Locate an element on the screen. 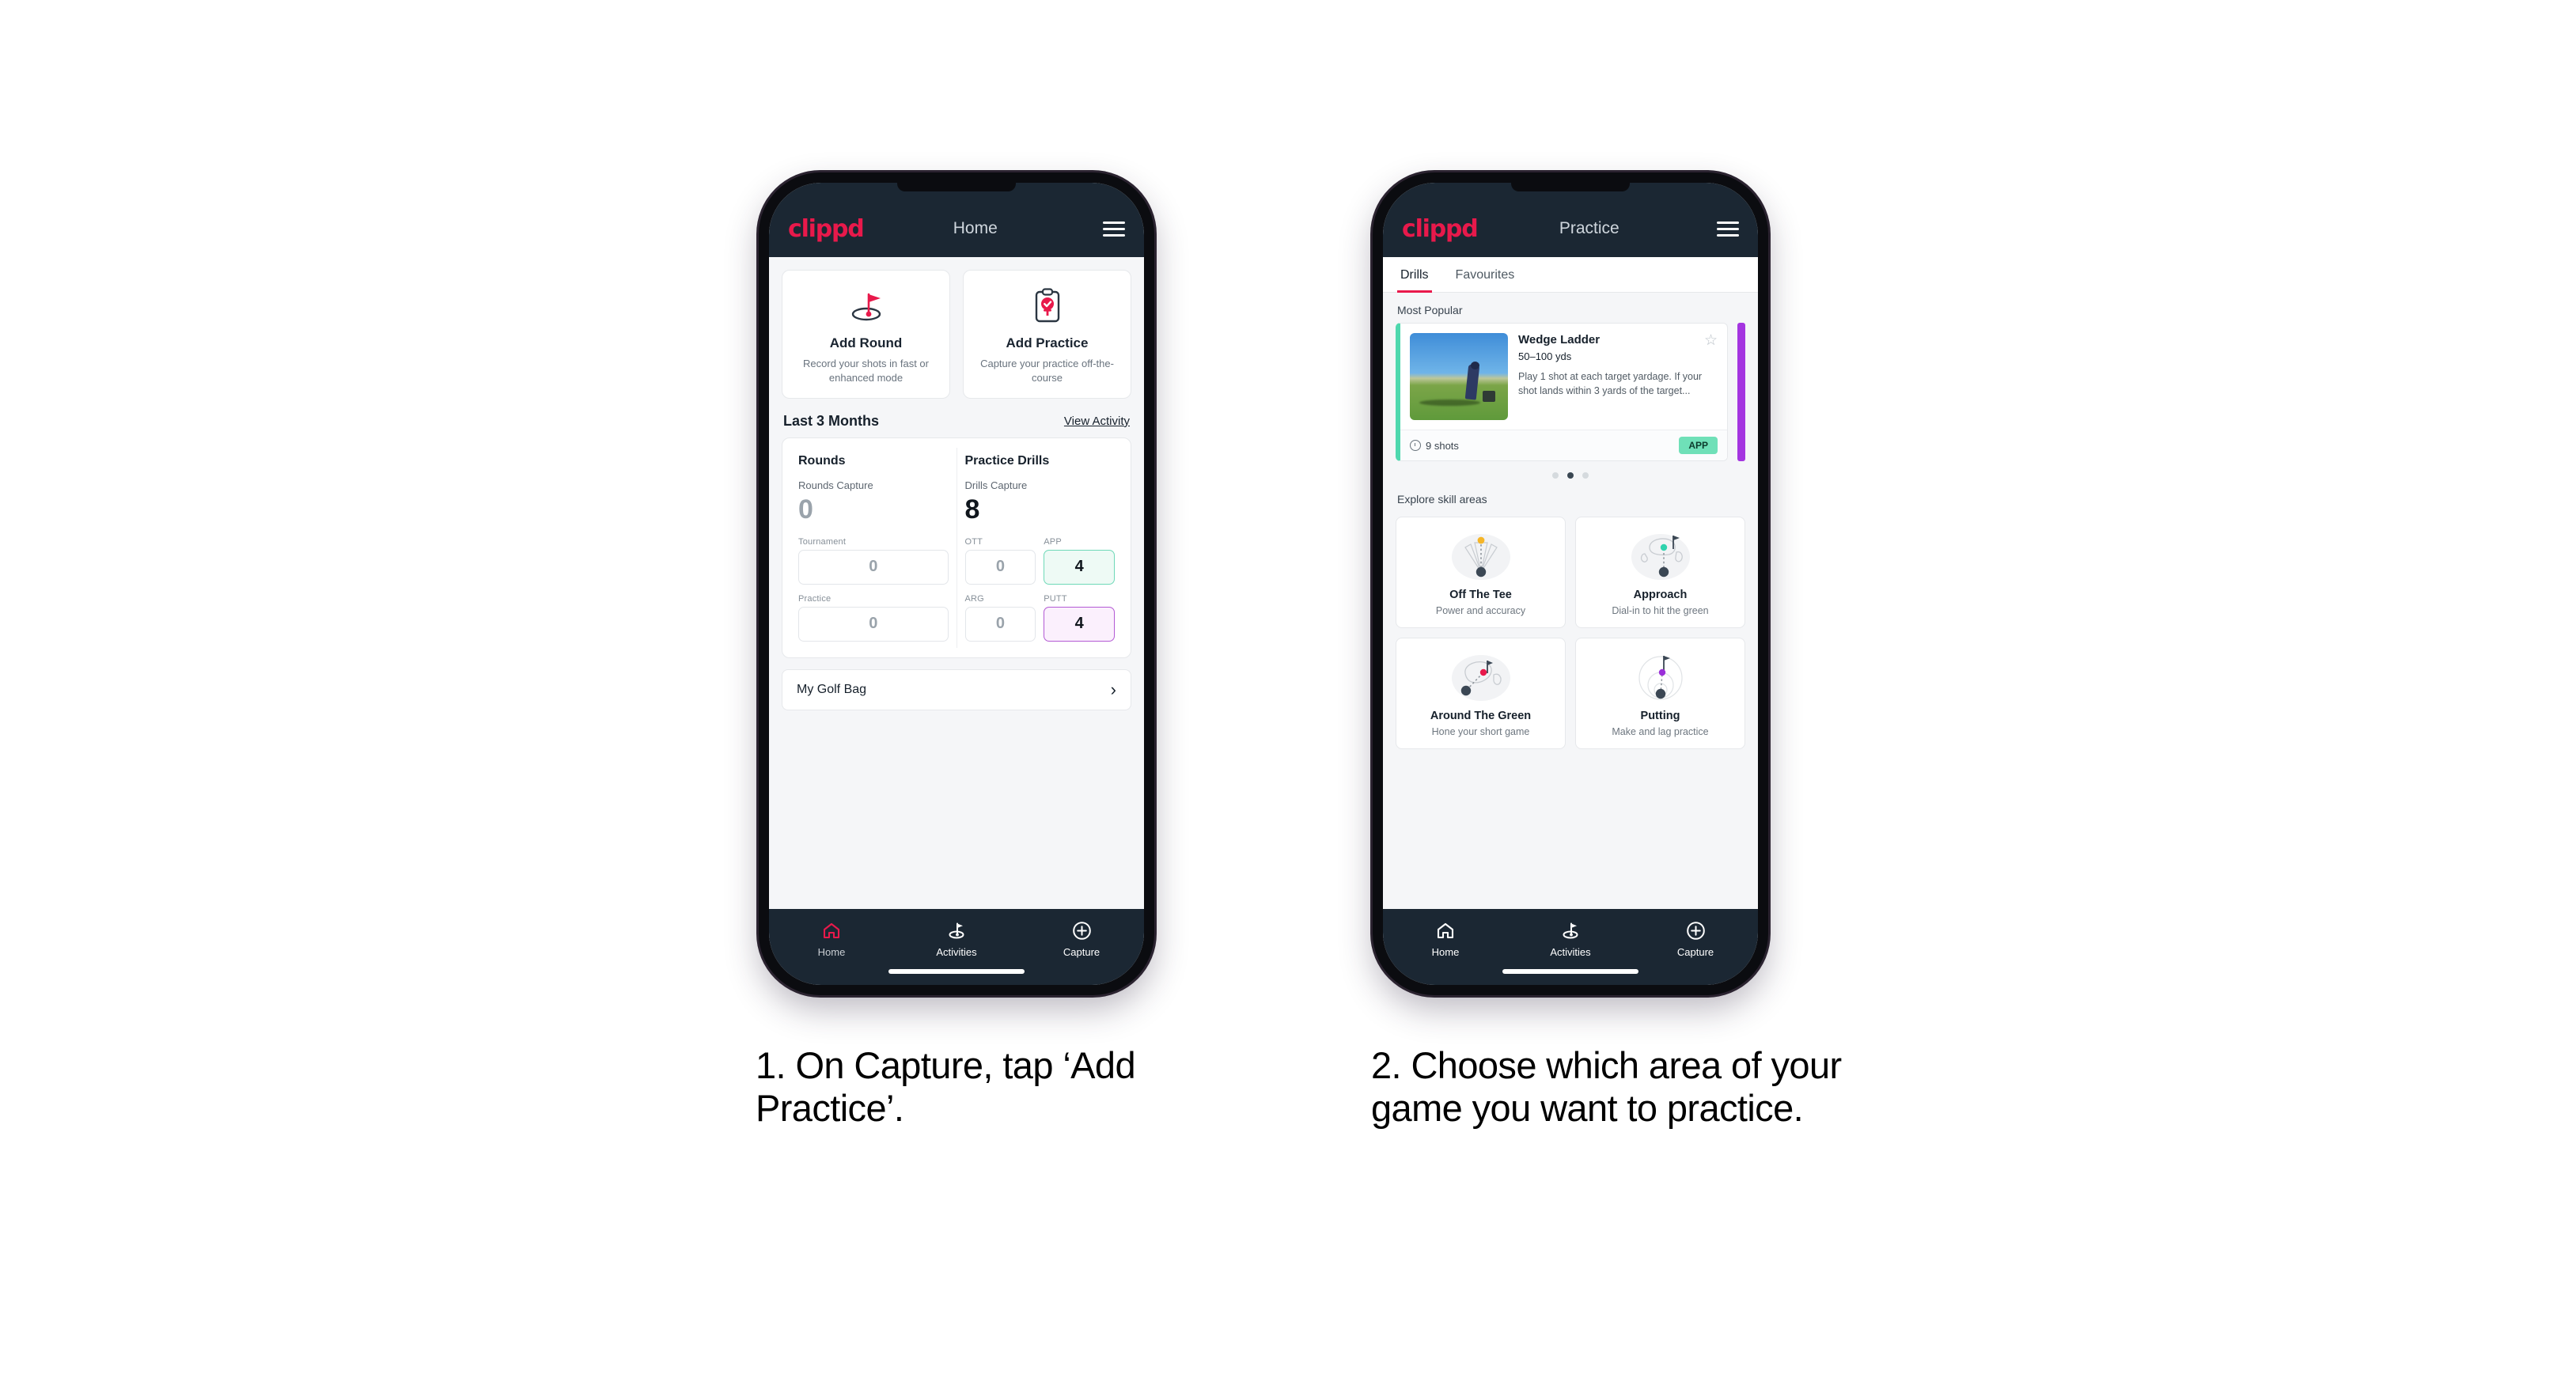 The width and height of the screenshot is (2576, 1386). drills-ott-value: 0 is located at coordinates (1000, 567).